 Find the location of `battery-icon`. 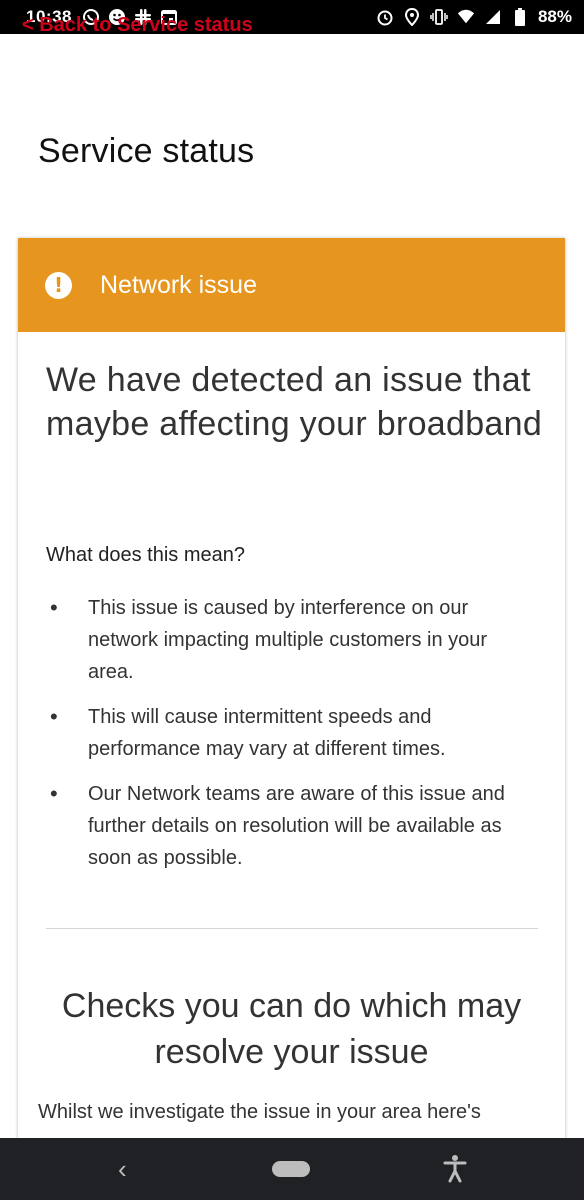

battery-icon is located at coordinates (520, 17).